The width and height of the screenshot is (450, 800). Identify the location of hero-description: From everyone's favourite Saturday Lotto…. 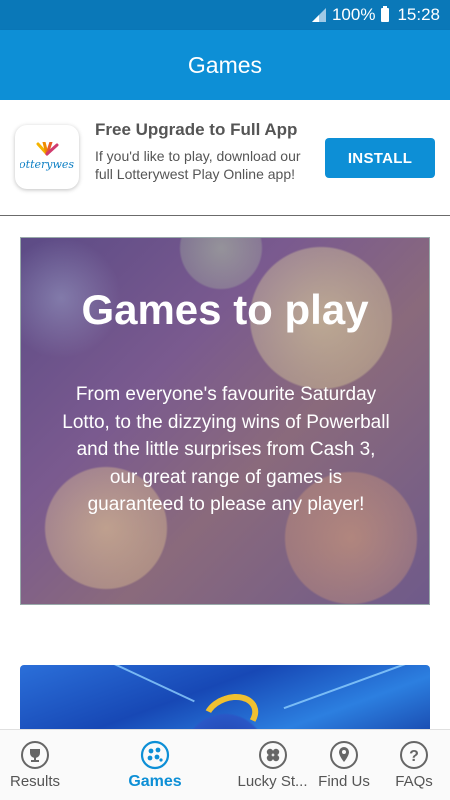
(226, 449).